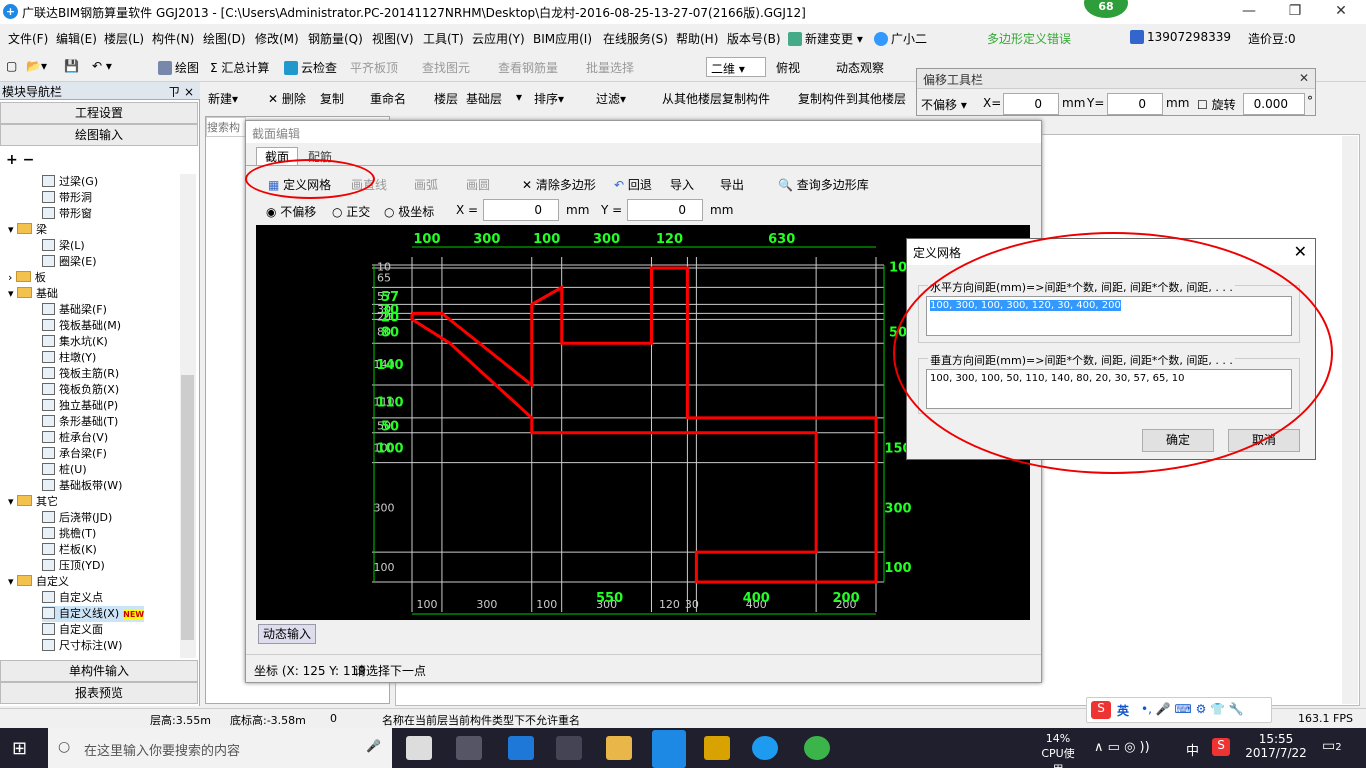 The height and width of the screenshot is (768, 1366). What do you see at coordinates (287, 634) in the screenshot?
I see `dynamic-input-button: 动态输入` at bounding box center [287, 634].